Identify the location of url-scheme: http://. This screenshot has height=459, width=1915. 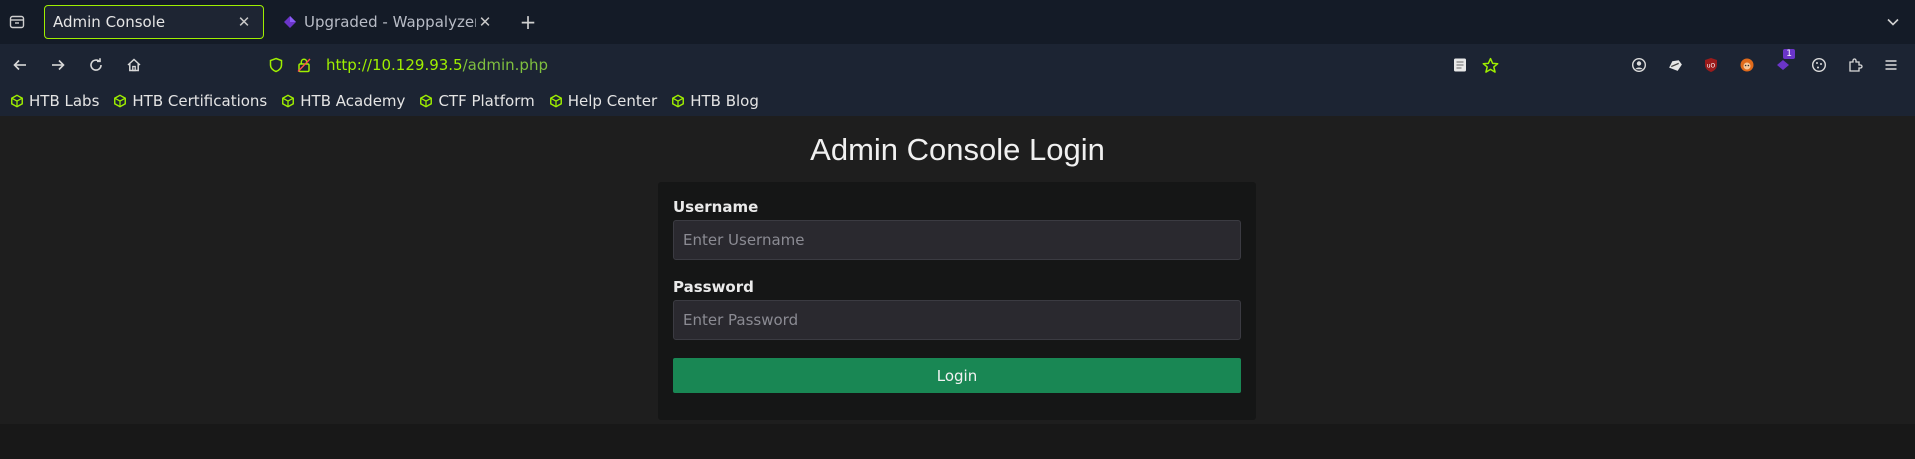
(349, 65).